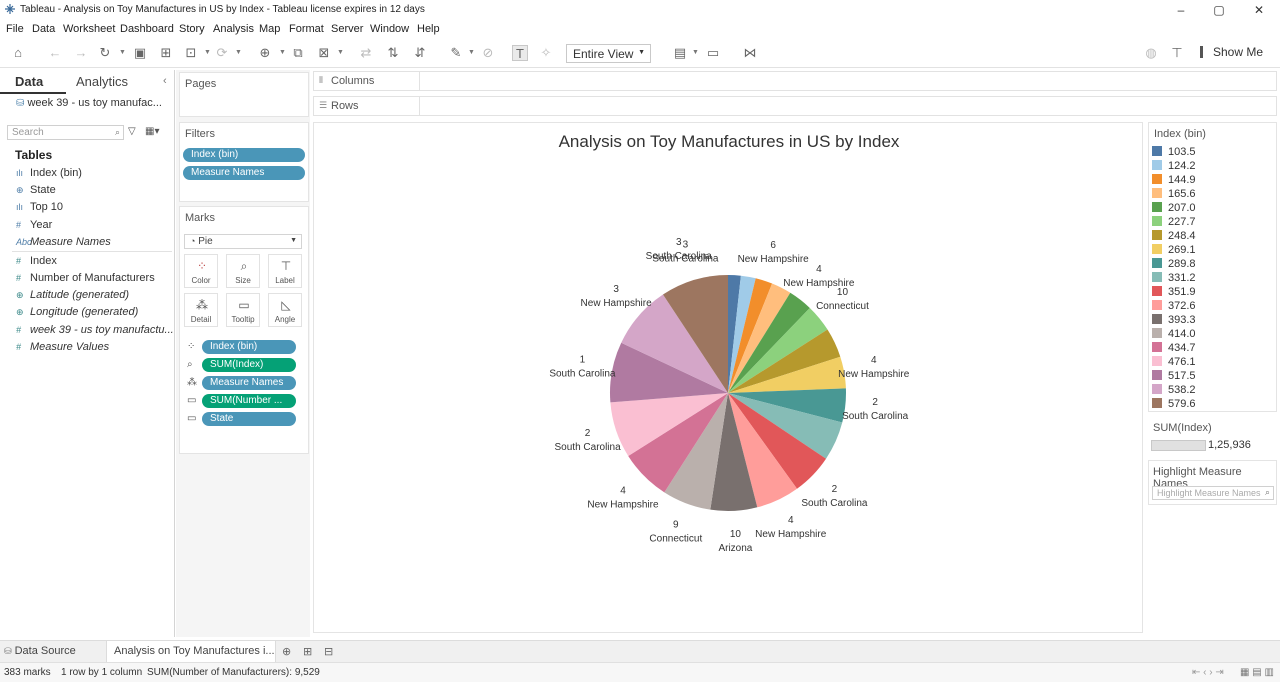 The width and height of the screenshot is (1280, 682). What do you see at coordinates (456, 53) in the screenshot?
I see `highlight-icon: ✎` at bounding box center [456, 53].